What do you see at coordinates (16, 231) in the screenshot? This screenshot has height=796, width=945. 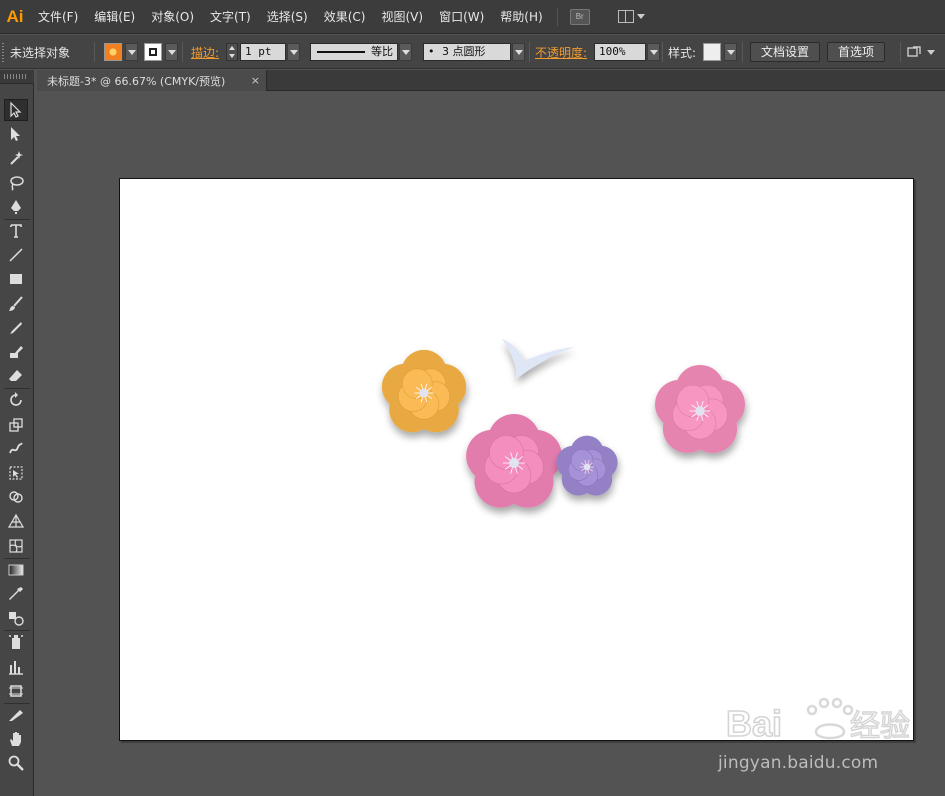 I see `type-tool` at bounding box center [16, 231].